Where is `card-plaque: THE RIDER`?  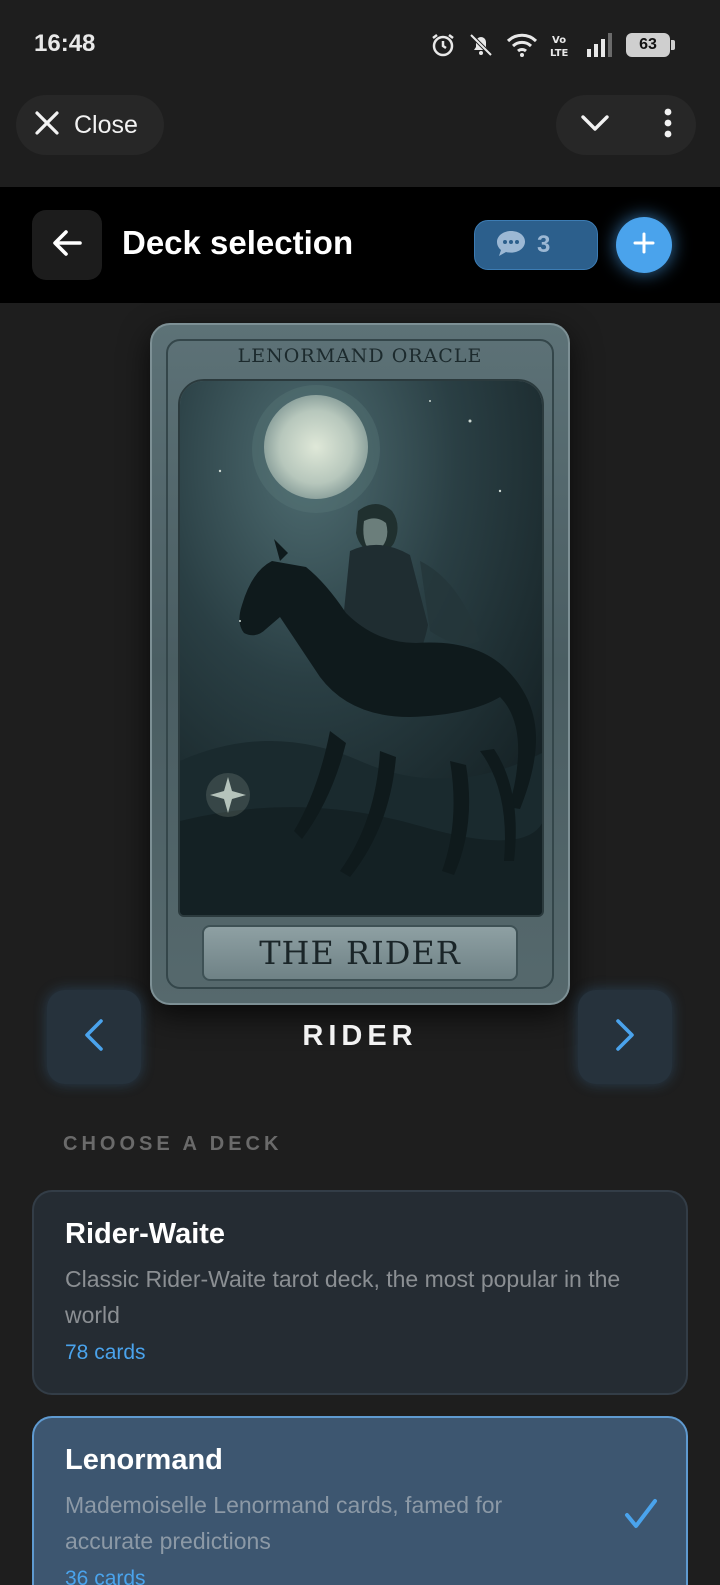 card-plaque: THE RIDER is located at coordinates (360, 953).